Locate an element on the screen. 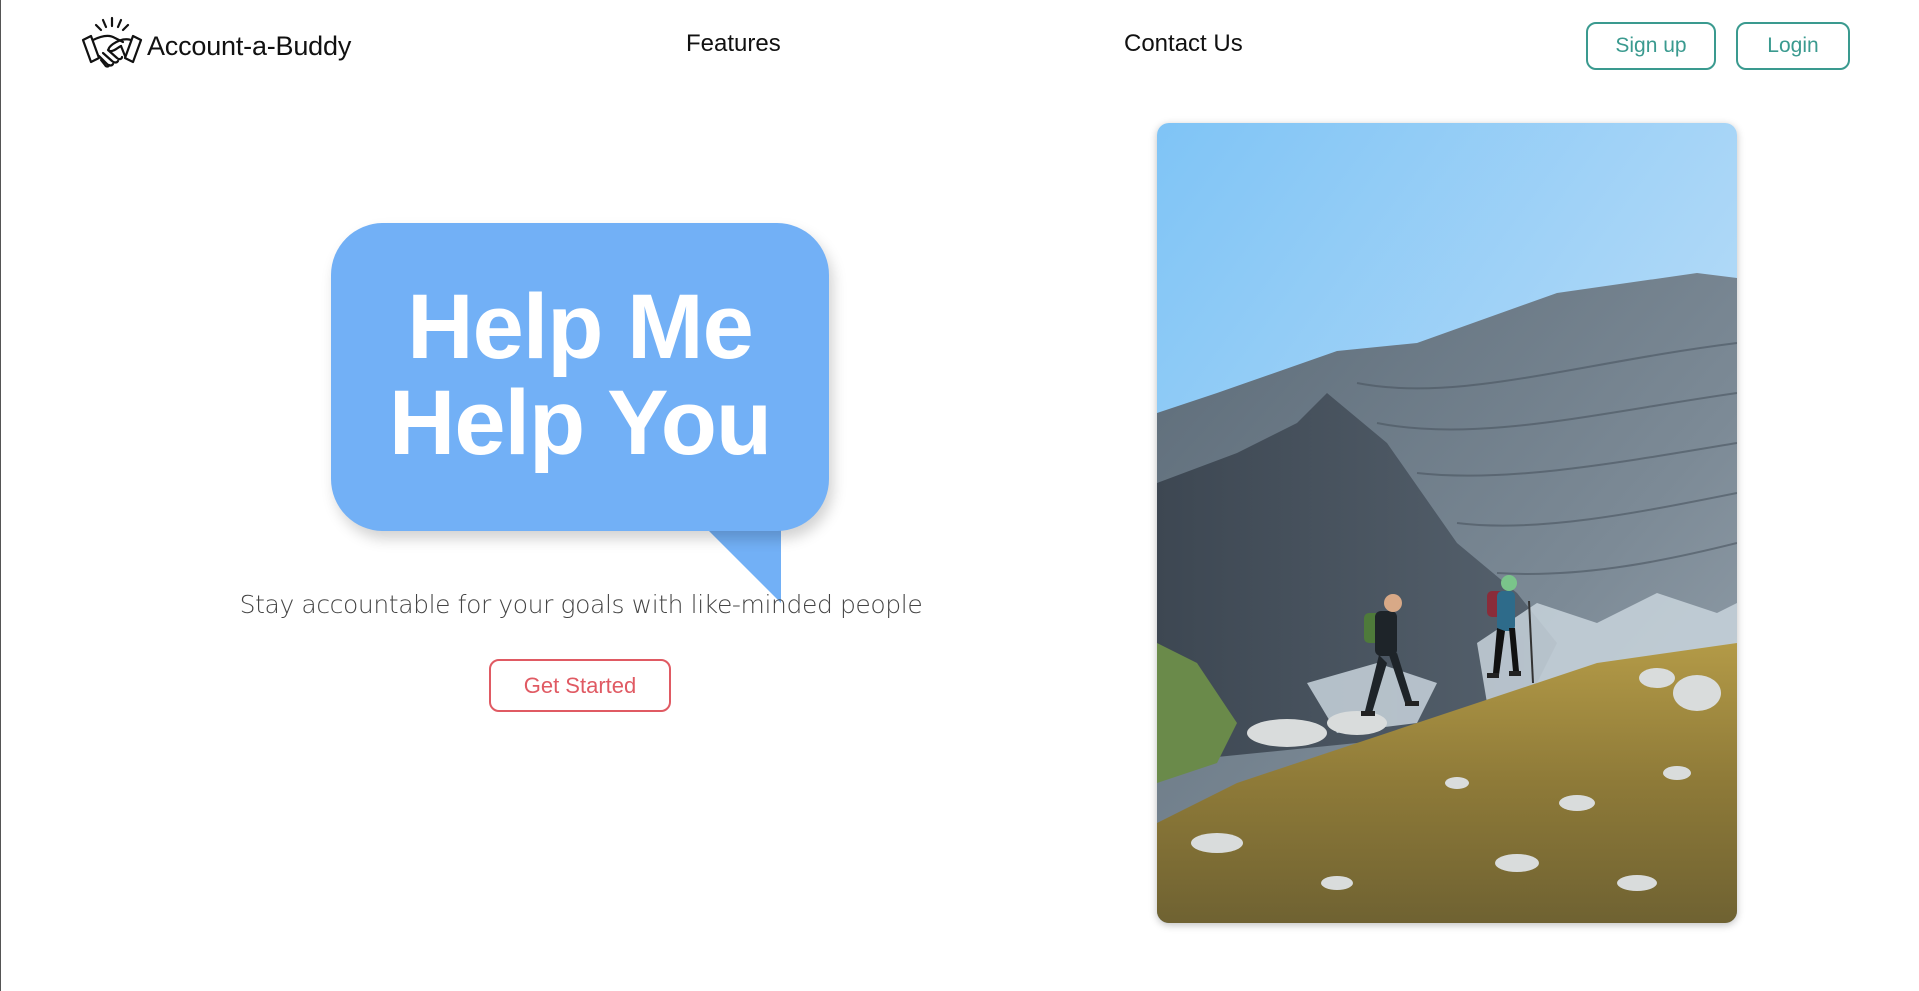 The width and height of the screenshot is (1919, 991). hero-headline-line-1: Help Me is located at coordinates (580, 327).